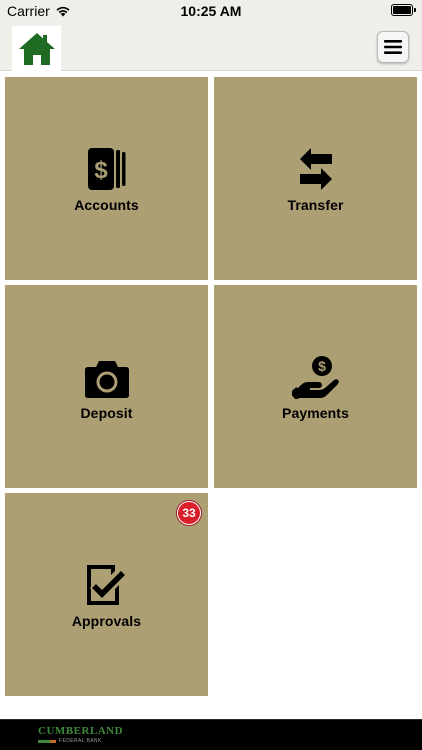  What do you see at coordinates (211, 46) in the screenshot?
I see `app-header` at bounding box center [211, 46].